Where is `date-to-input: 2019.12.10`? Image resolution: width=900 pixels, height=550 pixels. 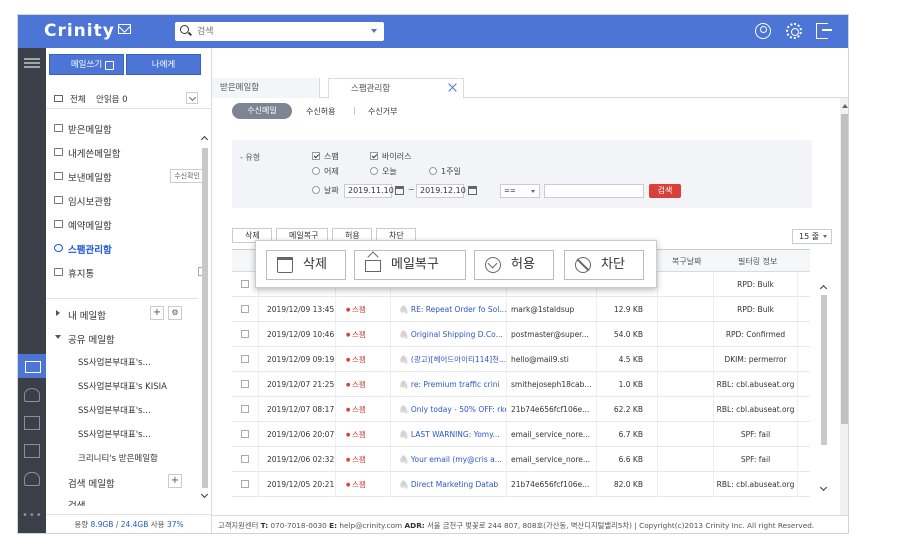 date-to-input: 2019.12.10 is located at coordinates (441, 191).